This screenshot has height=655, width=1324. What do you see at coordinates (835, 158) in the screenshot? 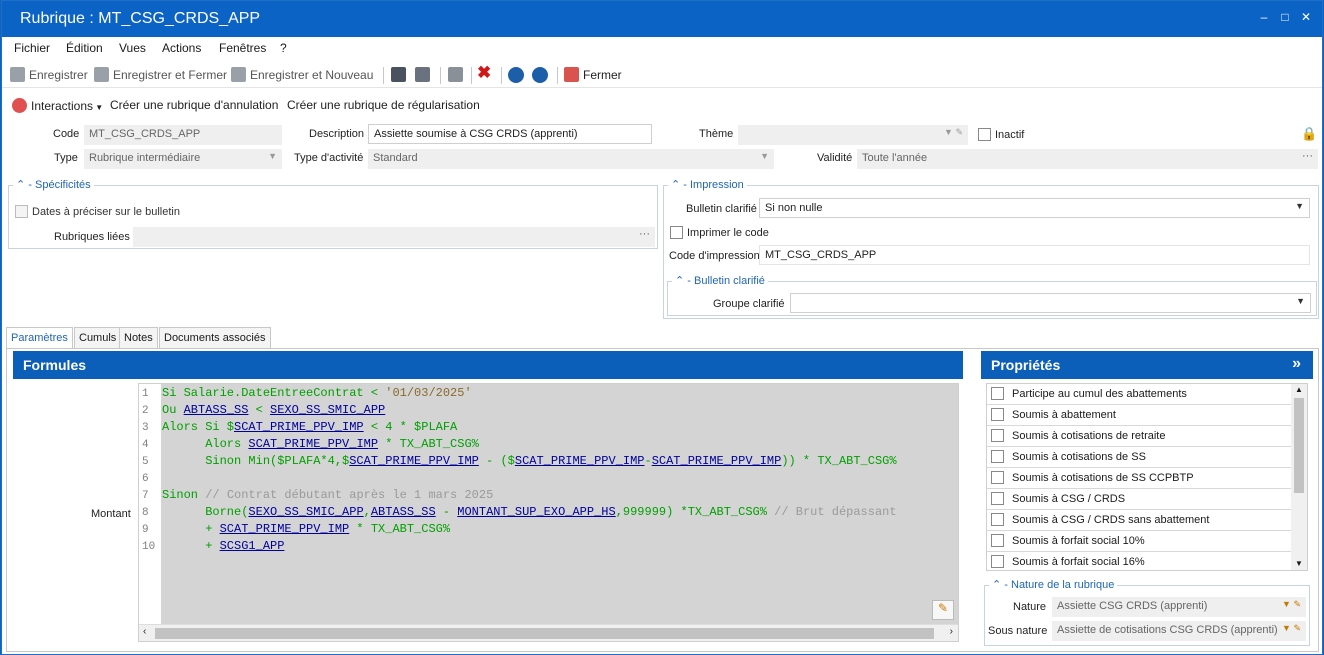
I see `validity-label: Validité` at bounding box center [835, 158].